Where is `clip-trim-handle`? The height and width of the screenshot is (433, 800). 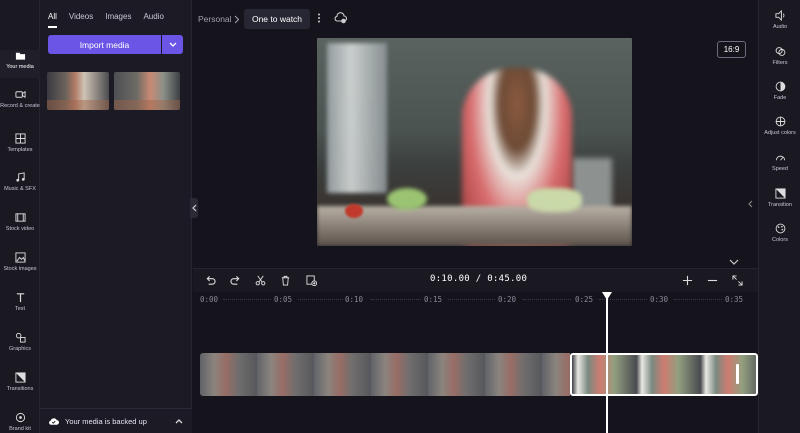
clip-trim-handle is located at coordinates (737, 374).